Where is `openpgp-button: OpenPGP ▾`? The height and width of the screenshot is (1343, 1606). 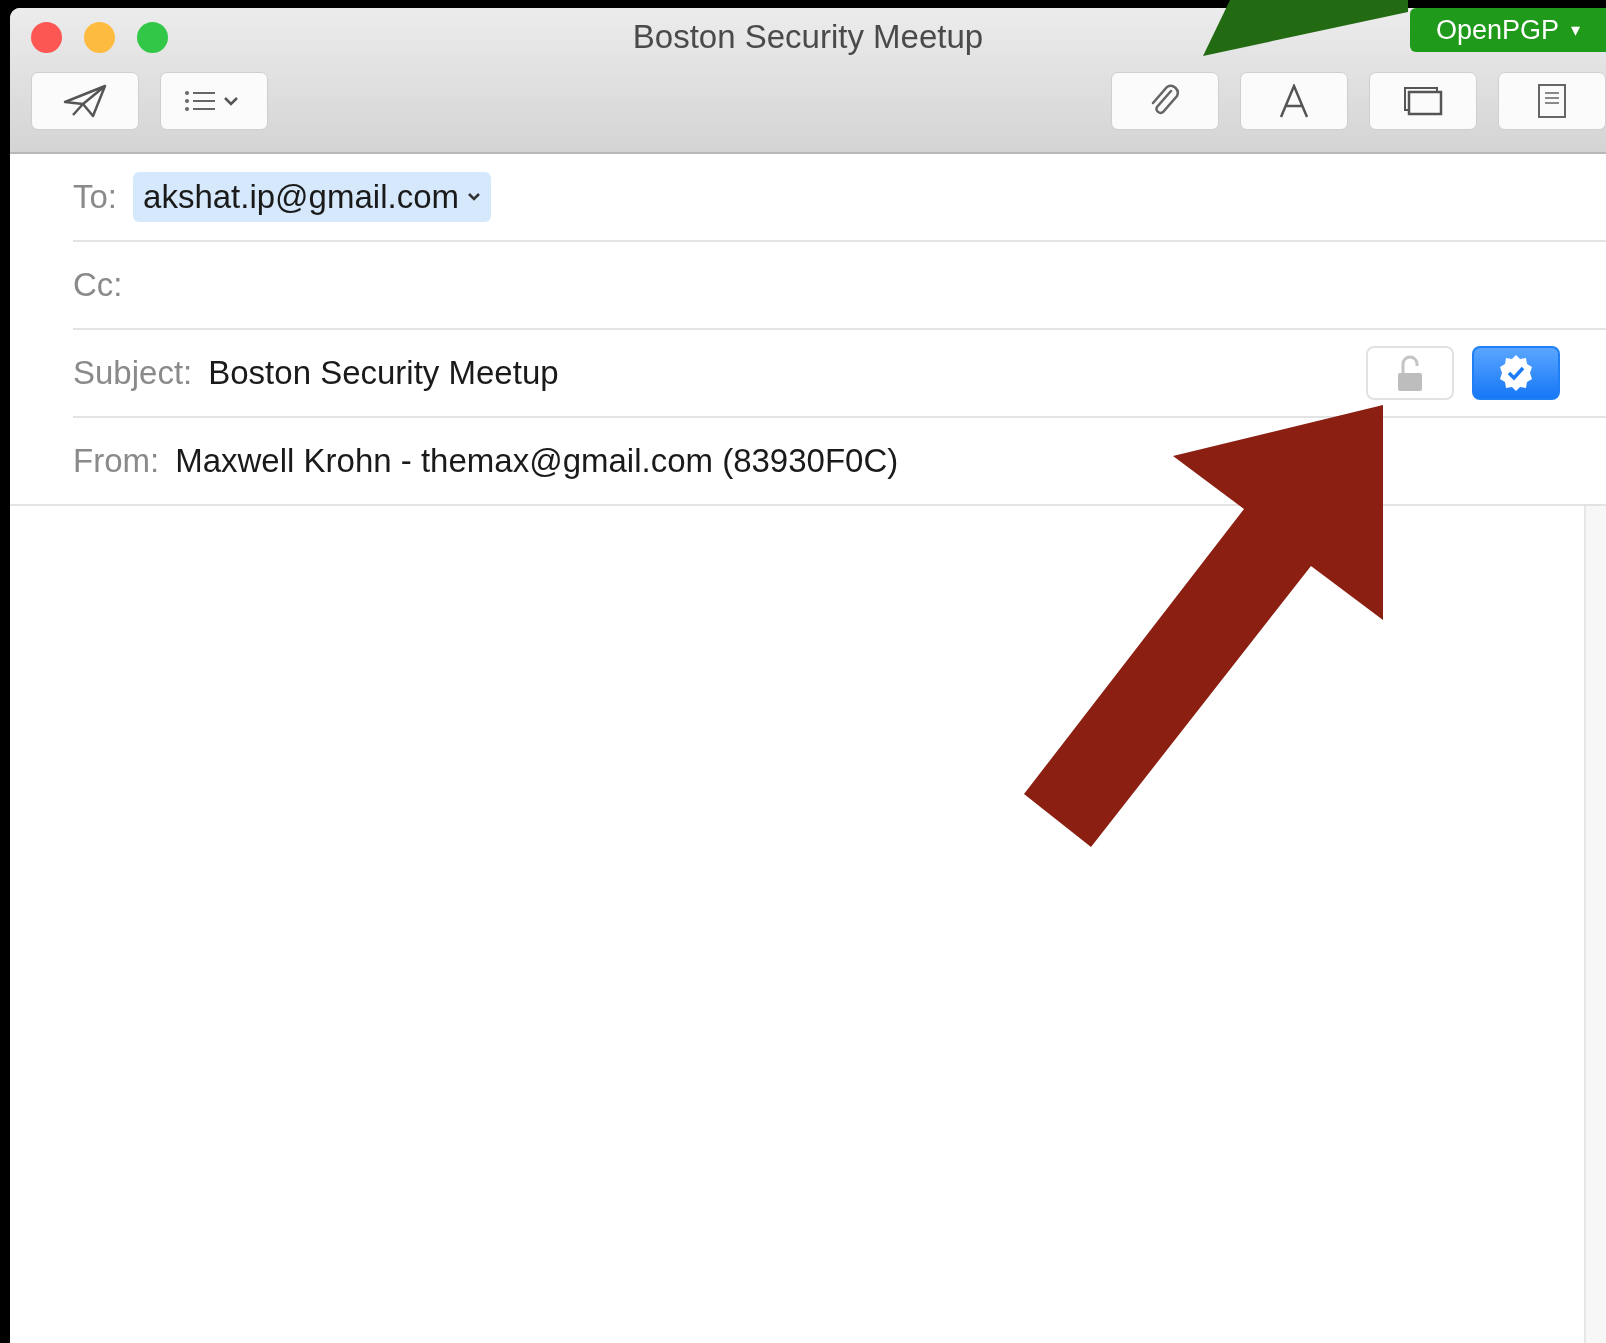
openpgp-button: OpenPGP ▾ is located at coordinates (1508, 30).